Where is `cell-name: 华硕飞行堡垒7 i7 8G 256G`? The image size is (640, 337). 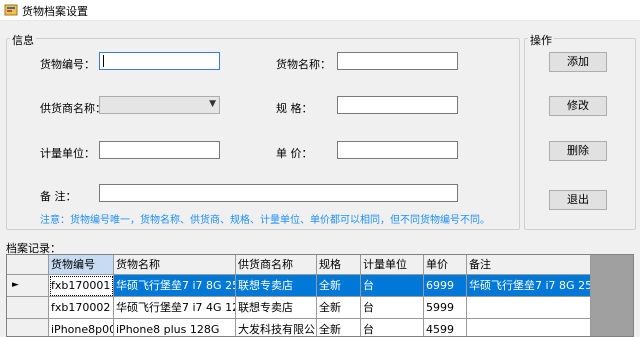 cell-name: 华硕飞行堡垒7 i7 8G 256G is located at coordinates (175, 286).